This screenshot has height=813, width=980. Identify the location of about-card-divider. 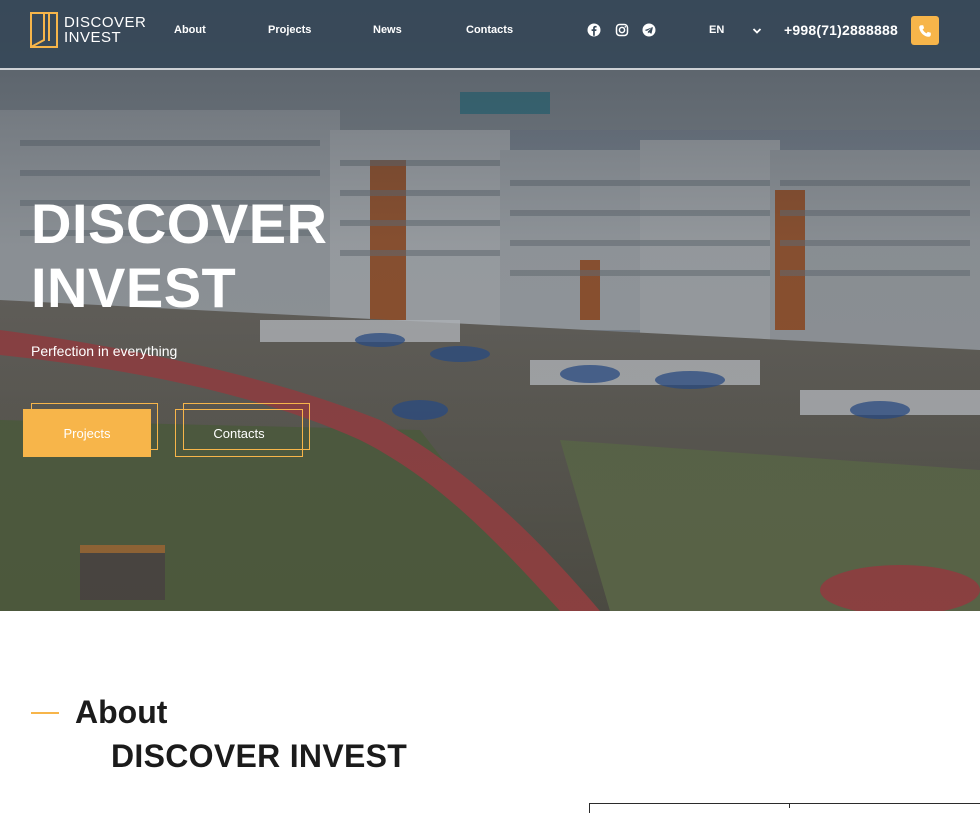
(789, 805).